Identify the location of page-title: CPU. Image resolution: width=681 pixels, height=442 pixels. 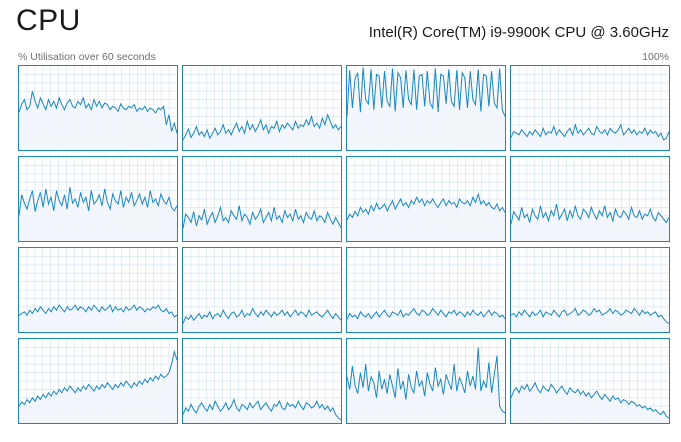
(48, 20).